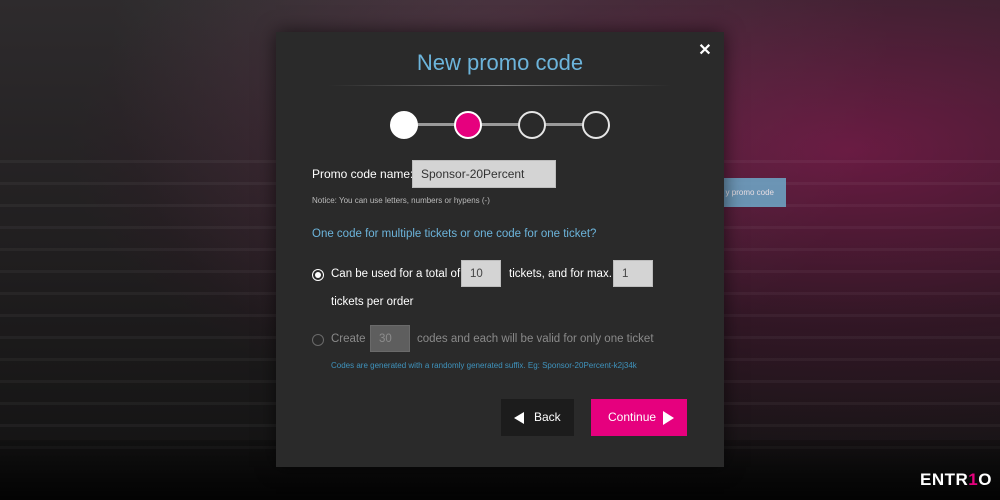 This screenshot has width=1000, height=500. I want to click on arrow-left-icon, so click(519, 418).